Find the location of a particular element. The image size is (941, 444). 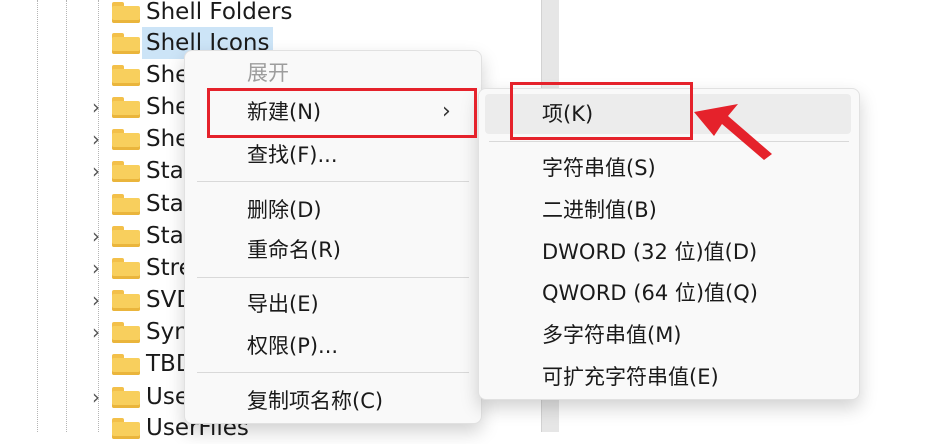

menu-item-rename: 重命名(R) is located at coordinates (333, 250).